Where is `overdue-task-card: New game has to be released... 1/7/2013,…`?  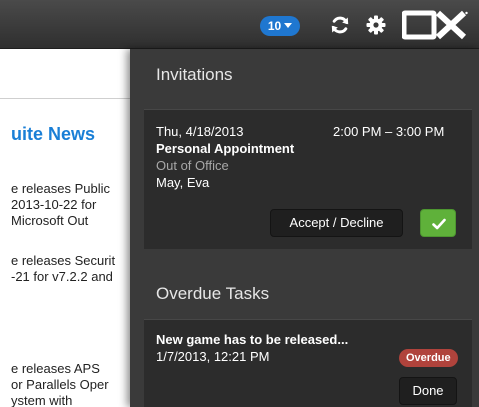
overdue-task-card: New game has to be released... 1/7/2013,… is located at coordinates (308, 363).